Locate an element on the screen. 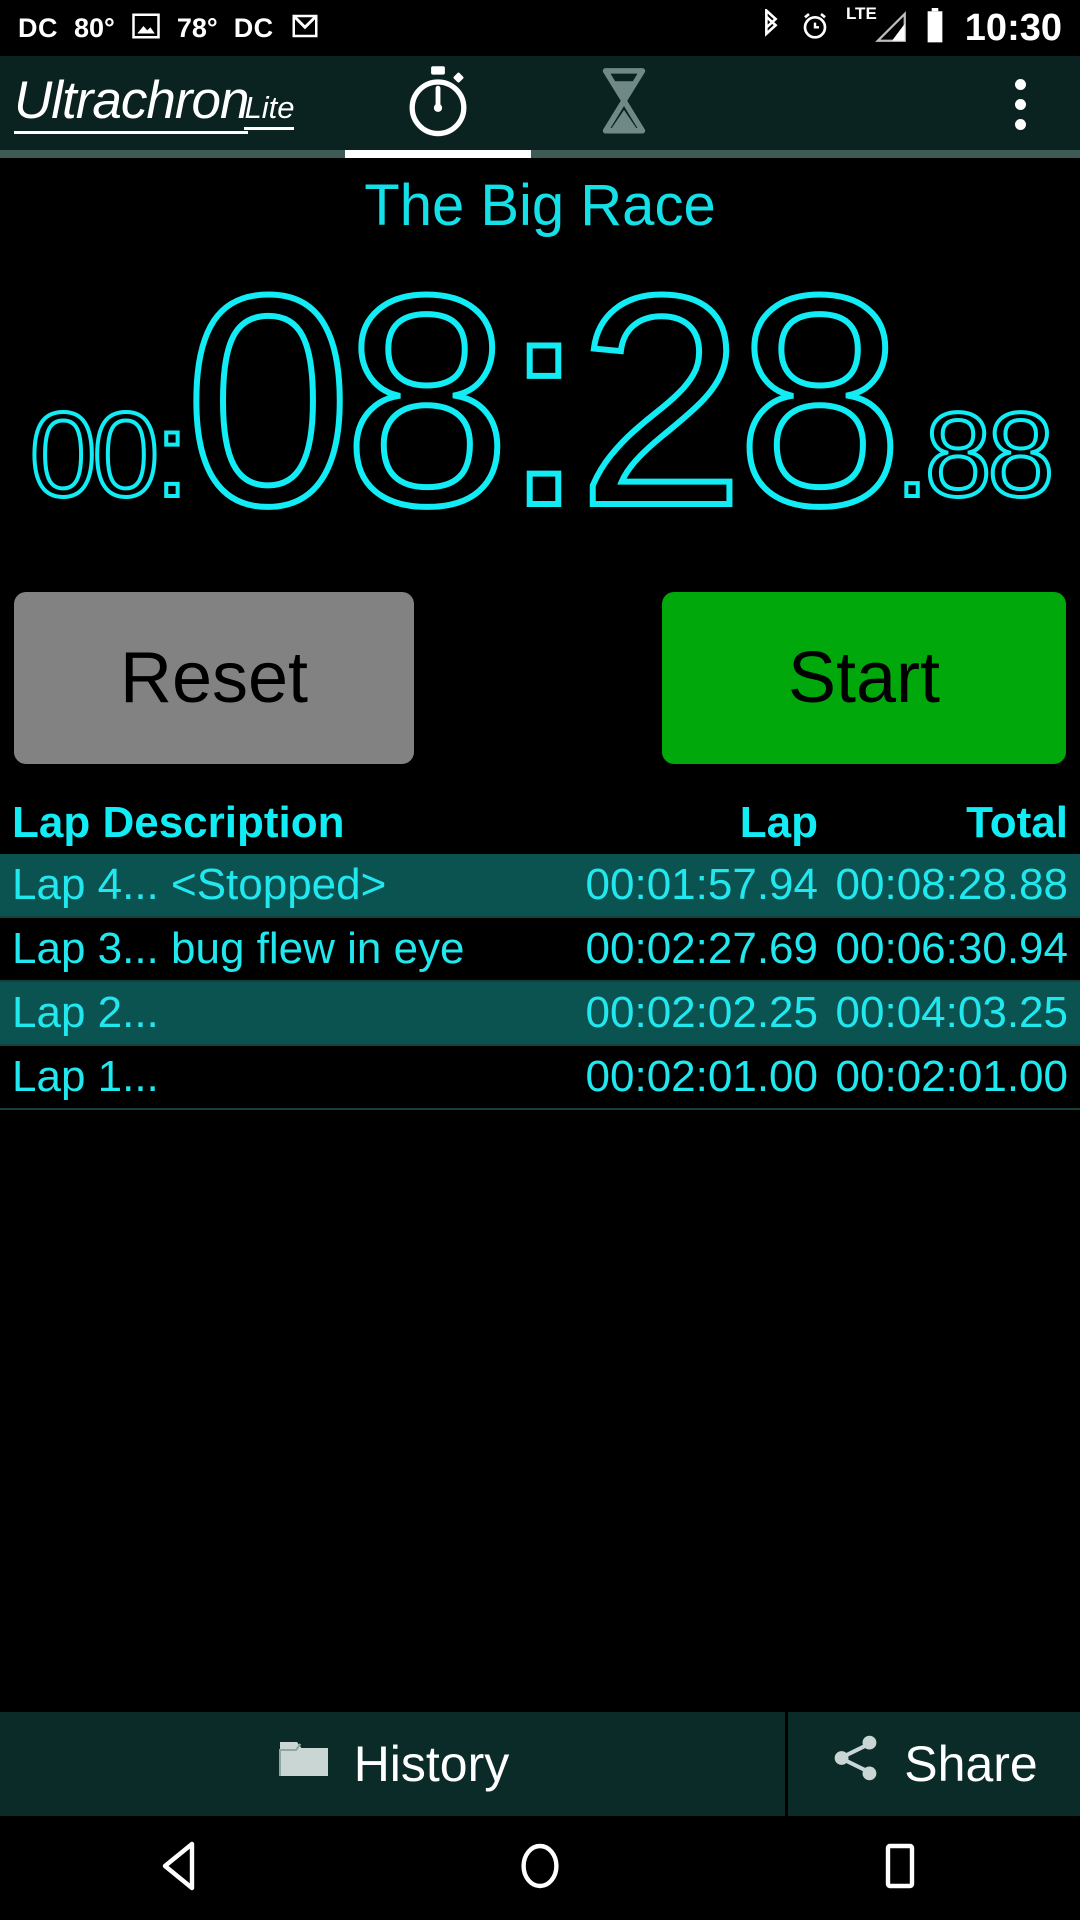 The height and width of the screenshot is (1920, 1080). header-description: Lap Description is located at coordinates (178, 822).